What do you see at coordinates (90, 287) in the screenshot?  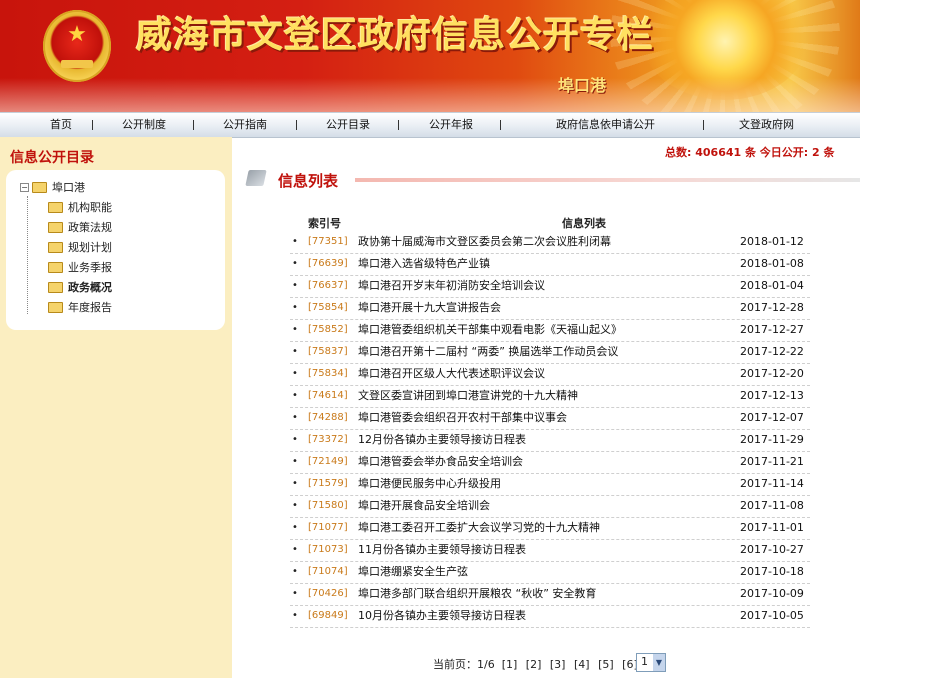 I see `tree-item-label: 政务概况` at bounding box center [90, 287].